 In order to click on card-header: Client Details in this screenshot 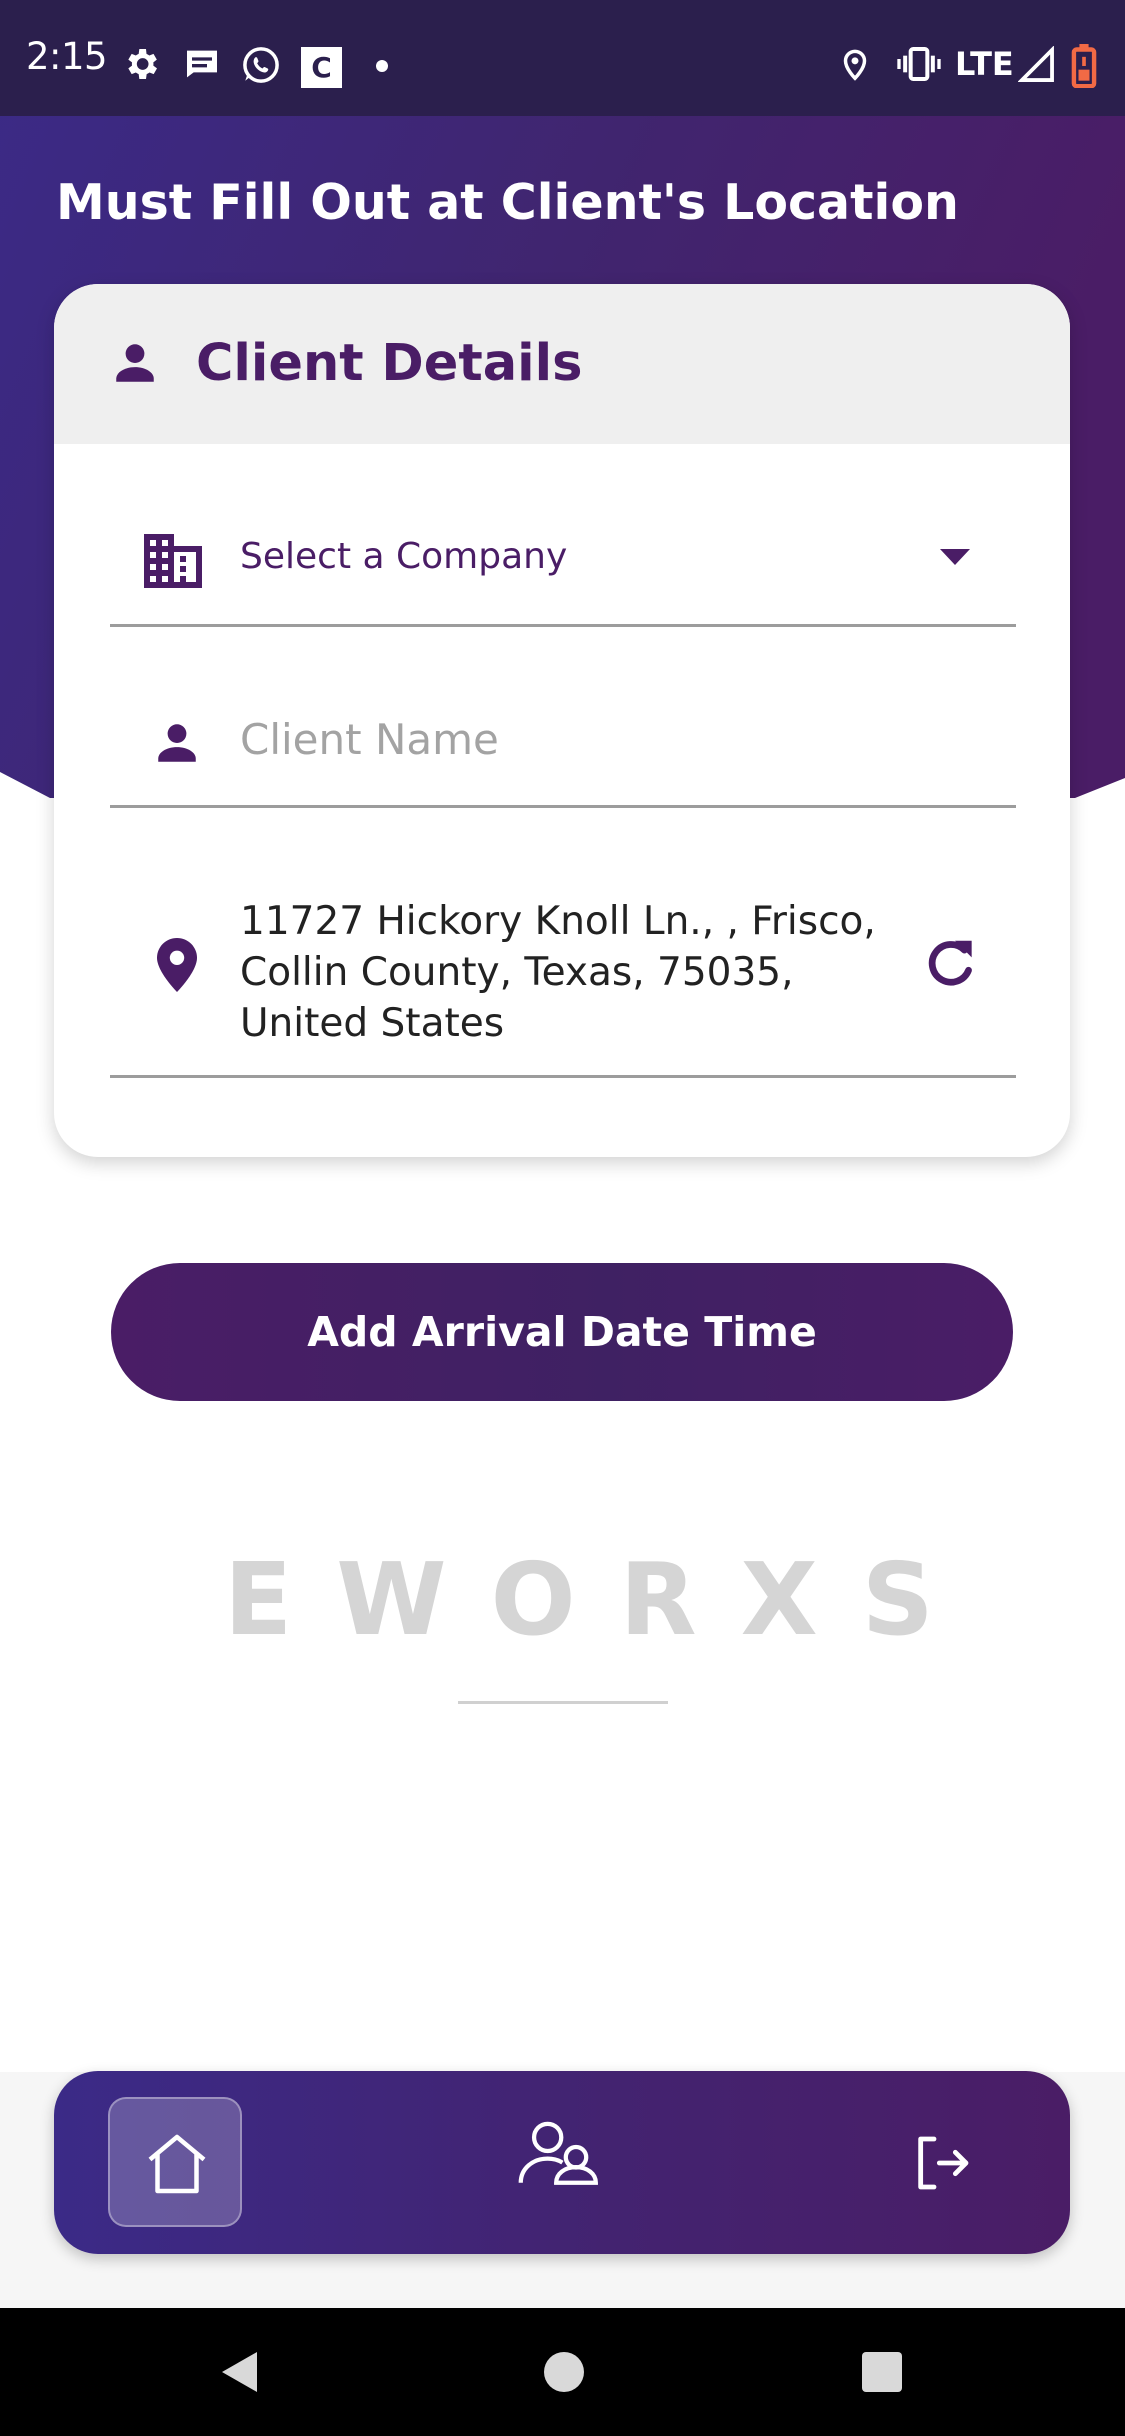, I will do `click(562, 364)`.